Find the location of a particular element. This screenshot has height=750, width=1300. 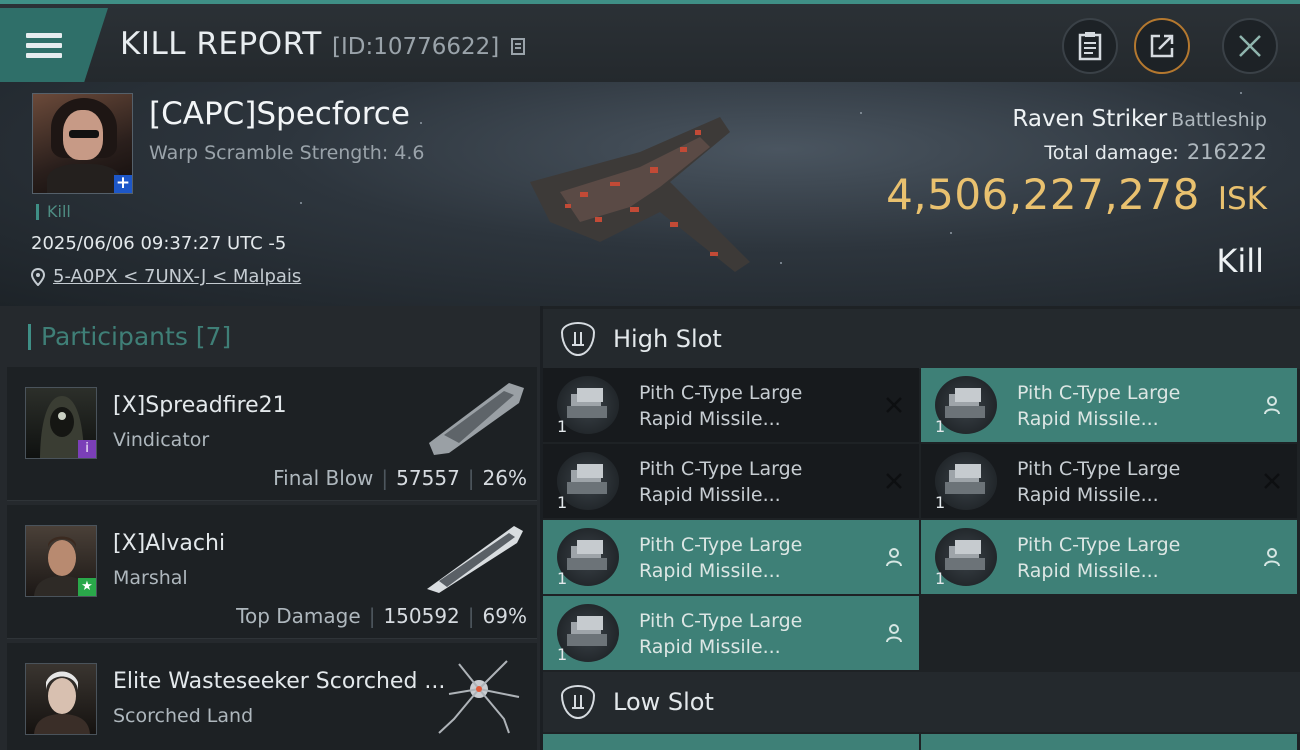

close-button is located at coordinates (1250, 46).